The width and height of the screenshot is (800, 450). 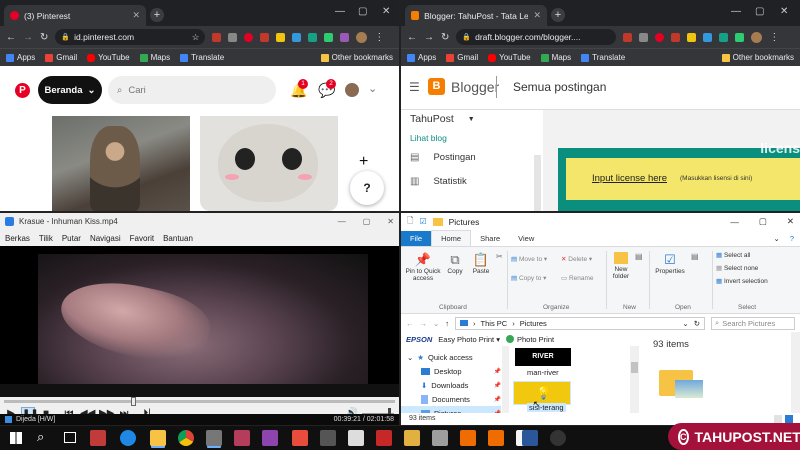 What do you see at coordinates (533, 323) in the screenshot?
I see `breadcrumb-pictures: Pictures` at bounding box center [533, 323].